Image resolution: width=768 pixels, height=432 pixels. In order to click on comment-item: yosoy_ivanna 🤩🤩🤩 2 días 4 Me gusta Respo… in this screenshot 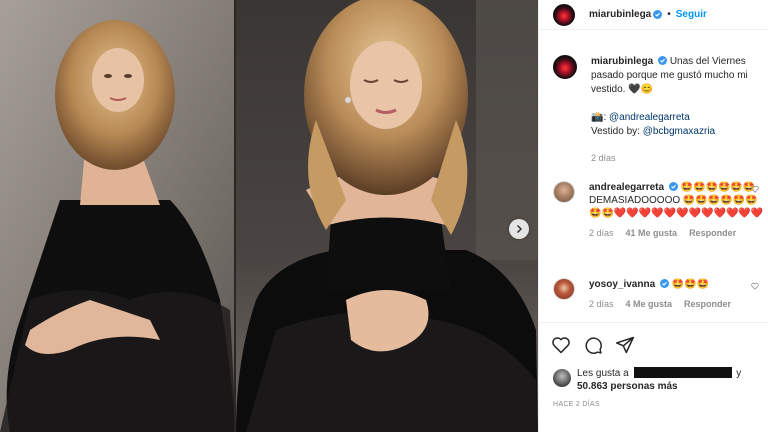, I will do `click(659, 294)`.